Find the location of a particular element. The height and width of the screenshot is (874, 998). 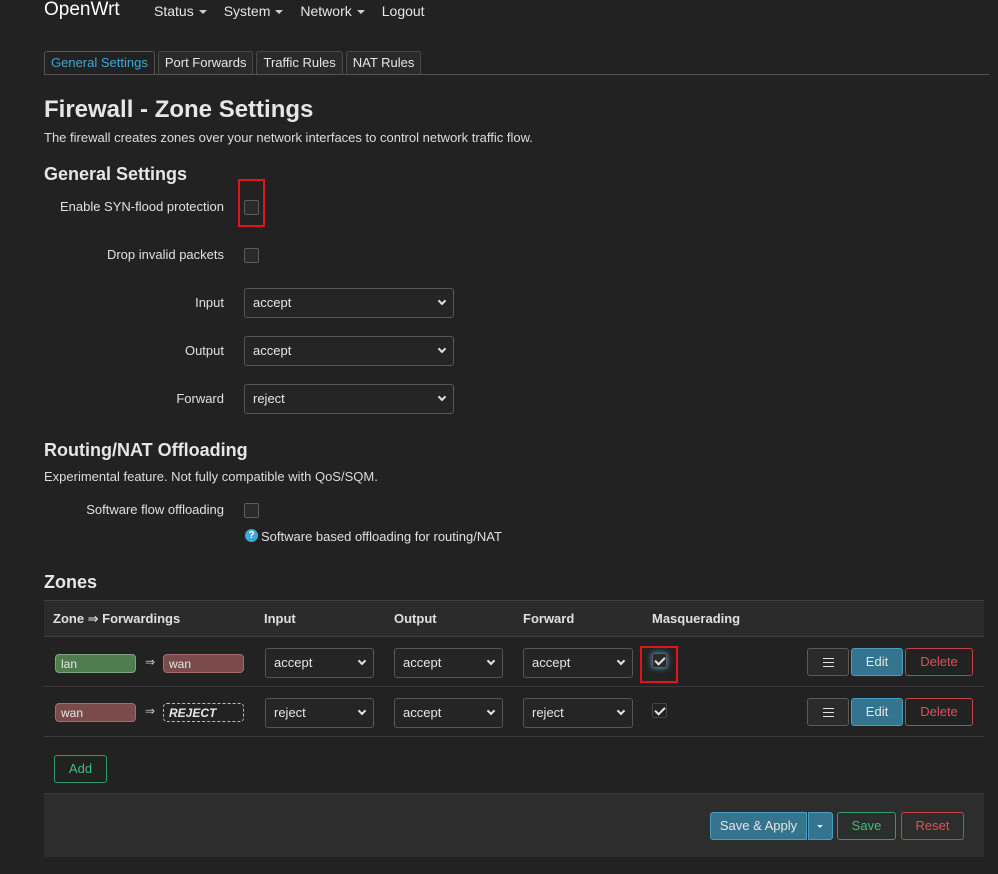

page-title: Firewall - Zone Settings is located at coordinates (179, 109).